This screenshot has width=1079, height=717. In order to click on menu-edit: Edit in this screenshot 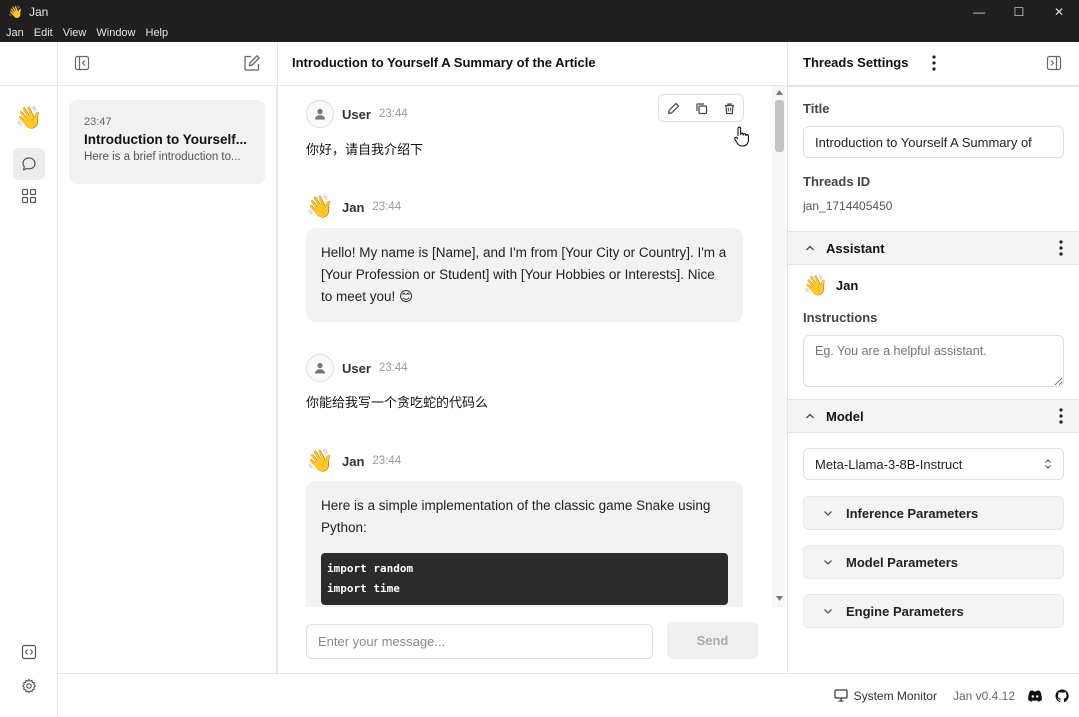, I will do `click(43, 33)`.